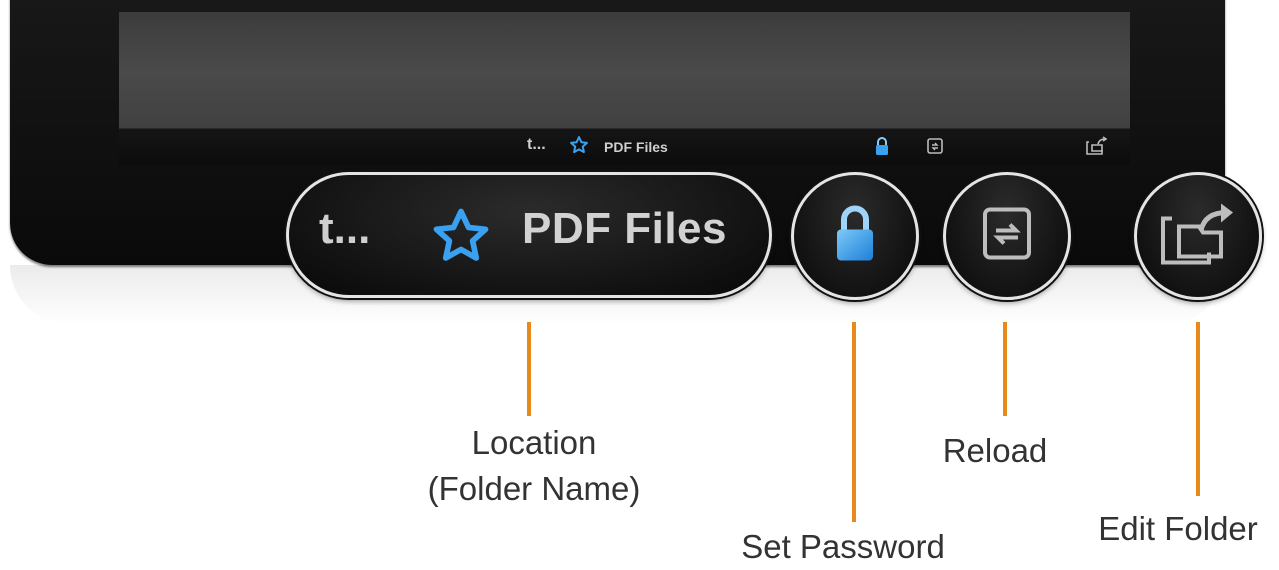 Image resolution: width=1279 pixels, height=570 pixels. Describe the element at coordinates (1178, 528) in the screenshot. I see `edit-folder-label: Edit Folder` at that location.